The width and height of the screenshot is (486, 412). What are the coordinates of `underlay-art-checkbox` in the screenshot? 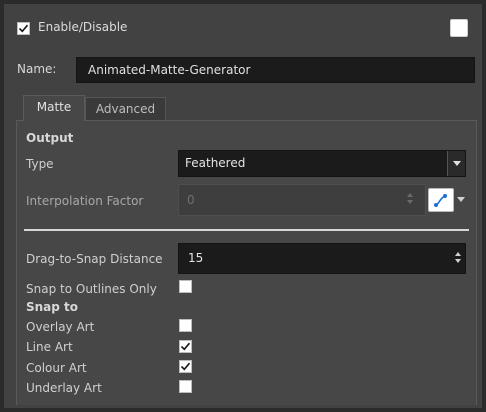 It's located at (185, 386).